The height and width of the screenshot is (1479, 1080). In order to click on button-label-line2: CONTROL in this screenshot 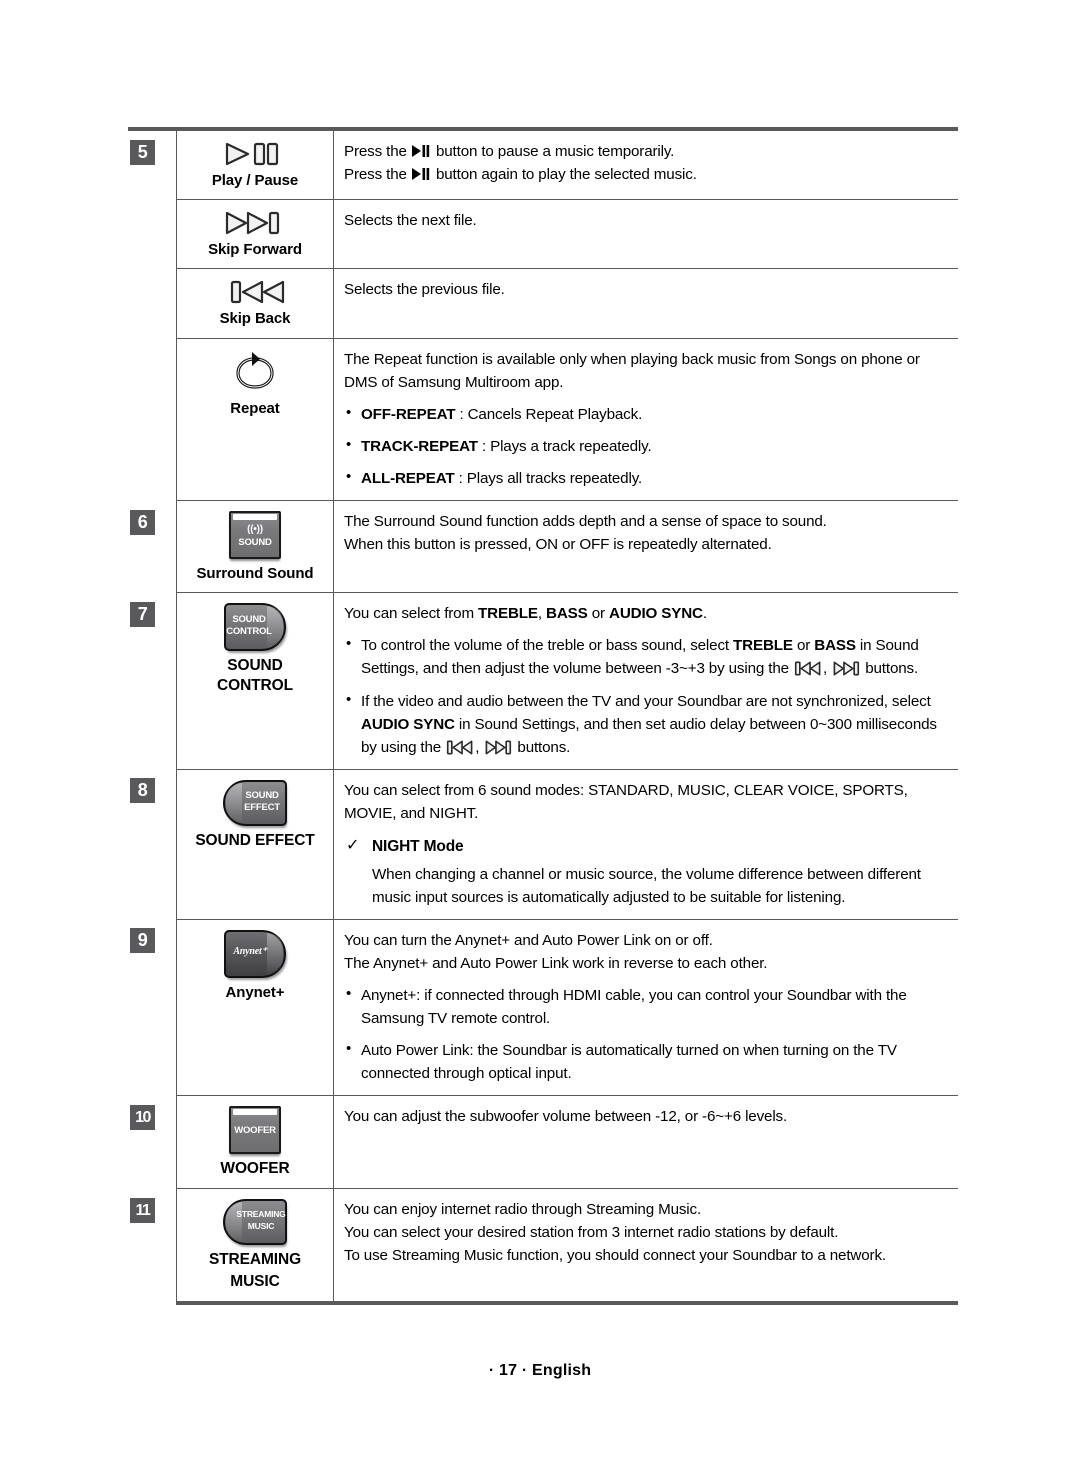, I will do `click(255, 686)`.